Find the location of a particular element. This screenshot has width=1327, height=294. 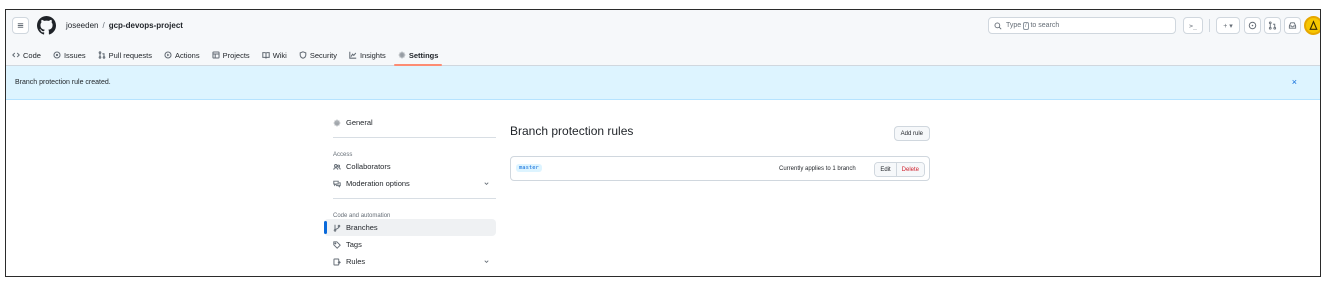

owner-link: joseeden is located at coordinates (82, 25).